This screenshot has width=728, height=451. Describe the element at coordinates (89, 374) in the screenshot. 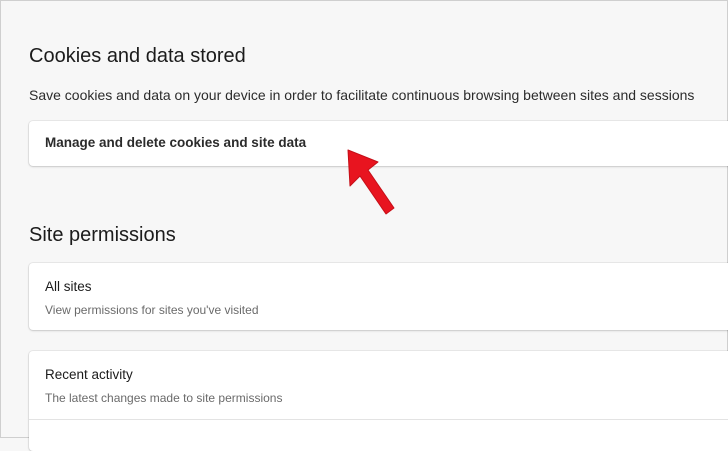

I see `recent-activity-title: Recent activity` at that location.